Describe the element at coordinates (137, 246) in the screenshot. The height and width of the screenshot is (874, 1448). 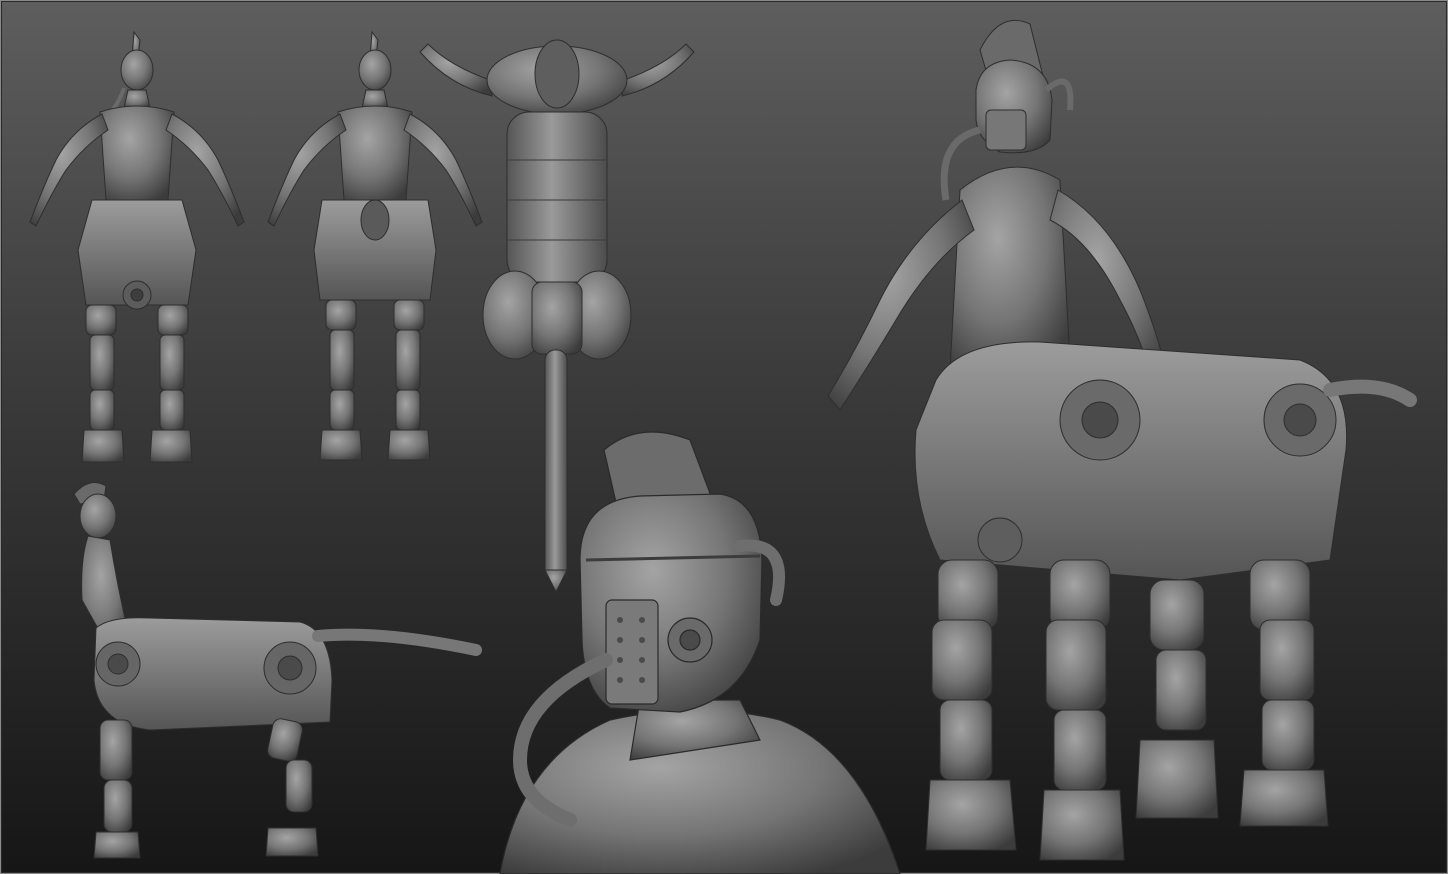
I see `centaur-front-view` at that location.